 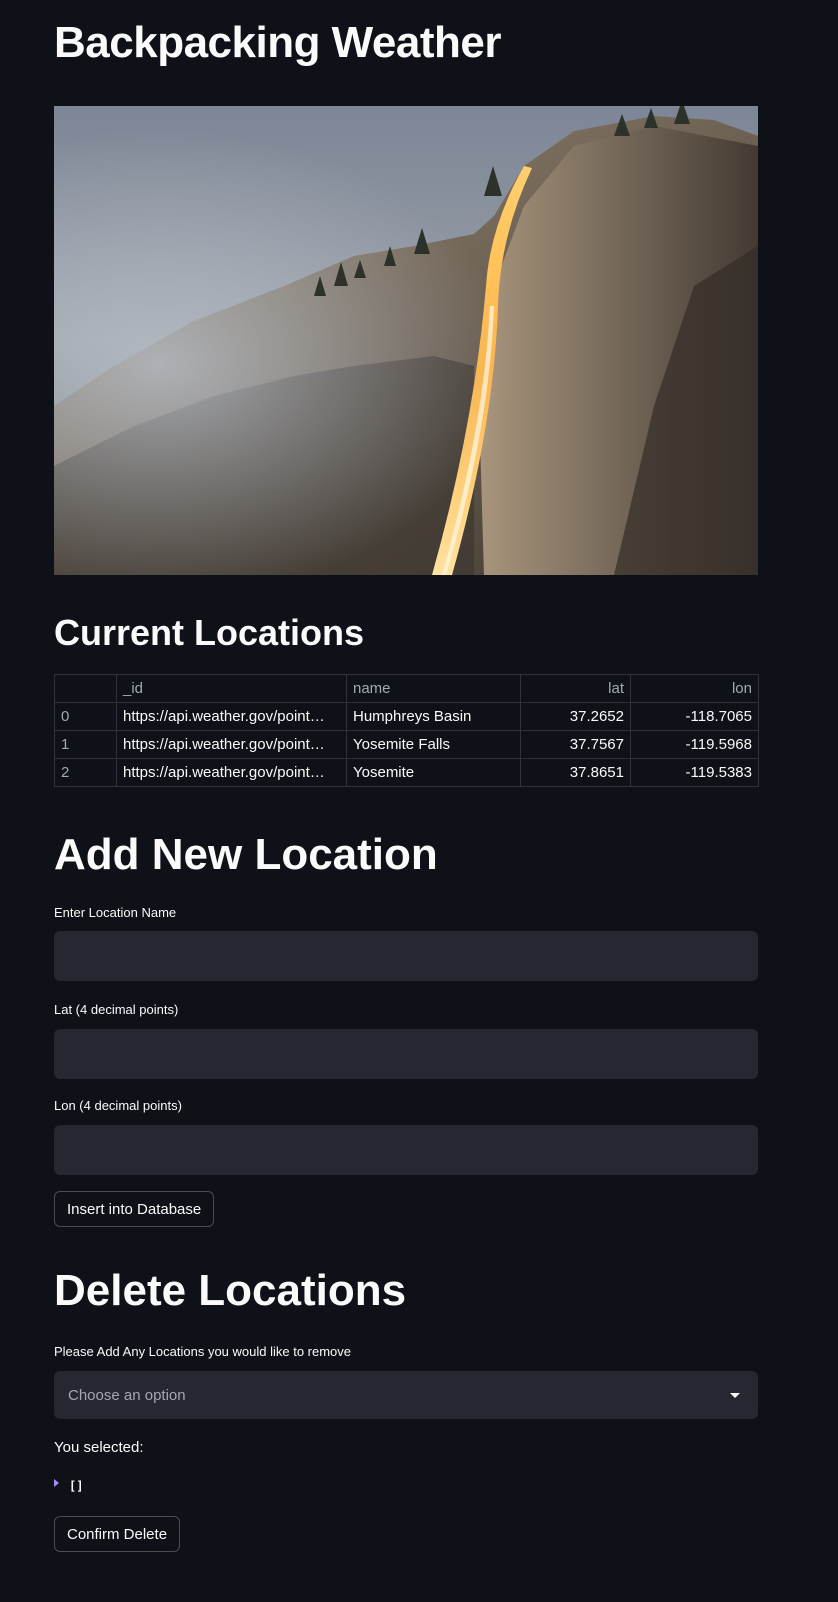 What do you see at coordinates (575, 688) in the screenshot?
I see `column-header-lat: lat` at bounding box center [575, 688].